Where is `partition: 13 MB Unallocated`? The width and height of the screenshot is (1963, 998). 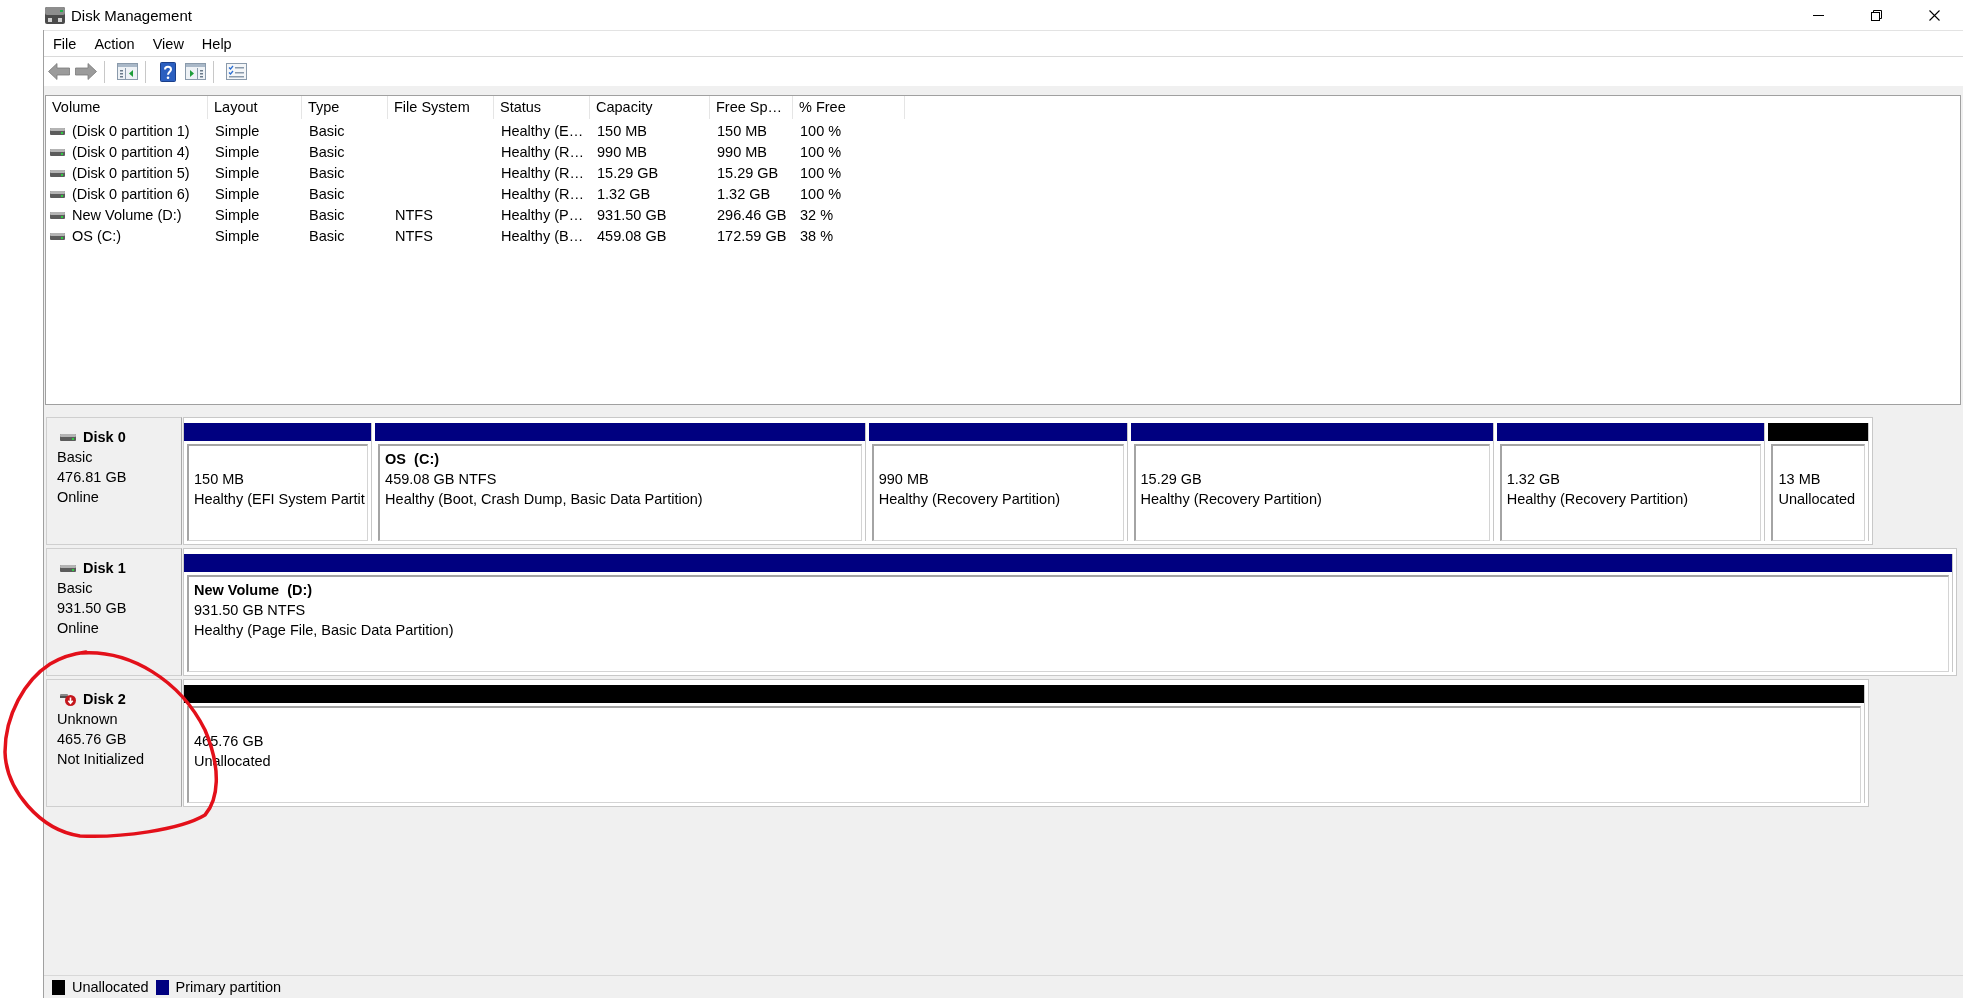
partition: 13 MB Unallocated is located at coordinates (1818, 482).